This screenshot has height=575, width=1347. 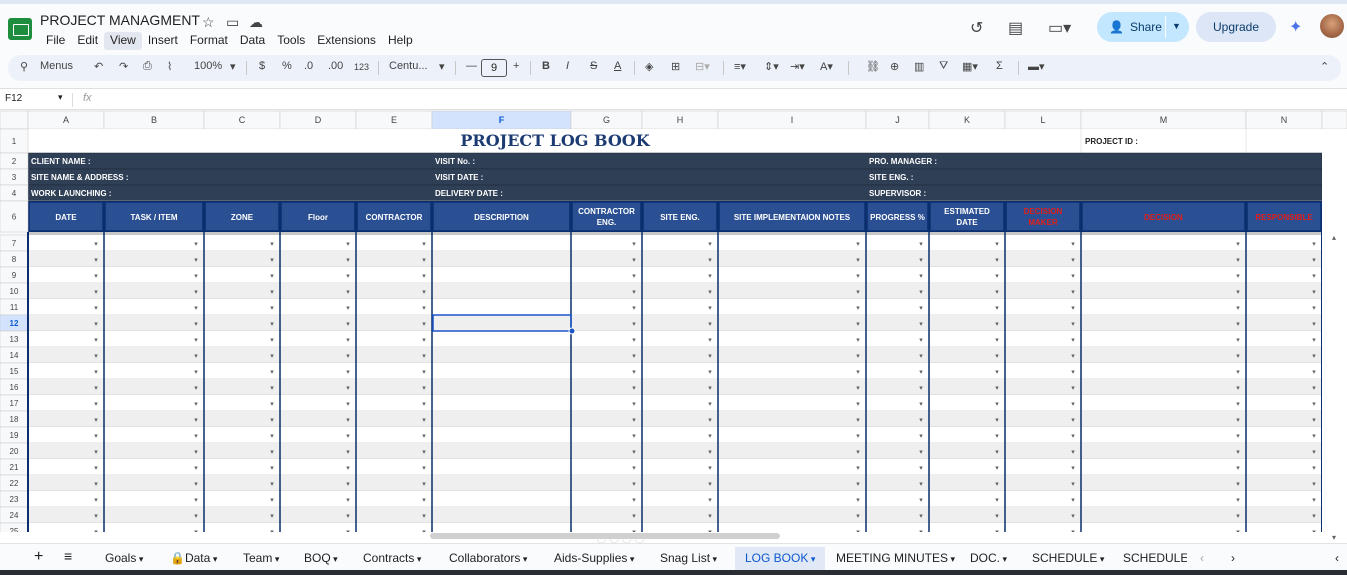 I want to click on fill-handle, so click(x=572, y=331).